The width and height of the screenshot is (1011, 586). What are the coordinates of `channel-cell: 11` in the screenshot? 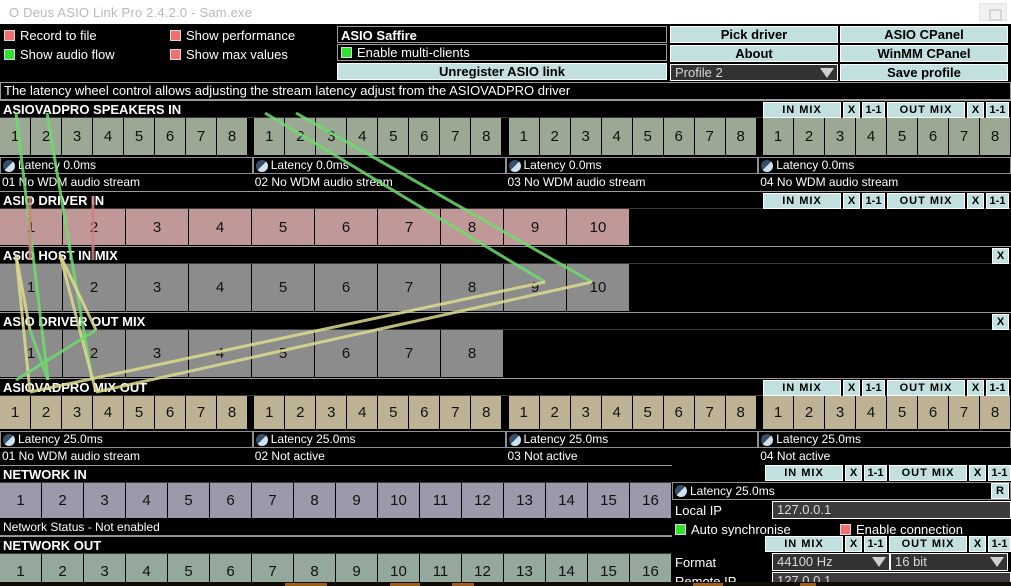 It's located at (441, 501).